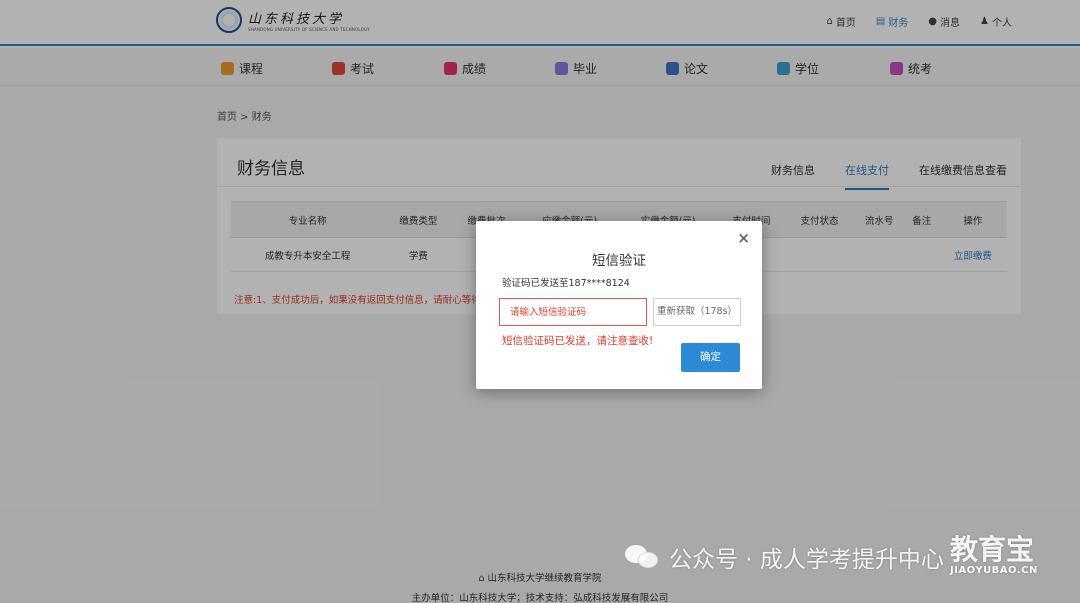 The image size is (1080, 603). I want to click on confirm-button: 确定, so click(710, 357).